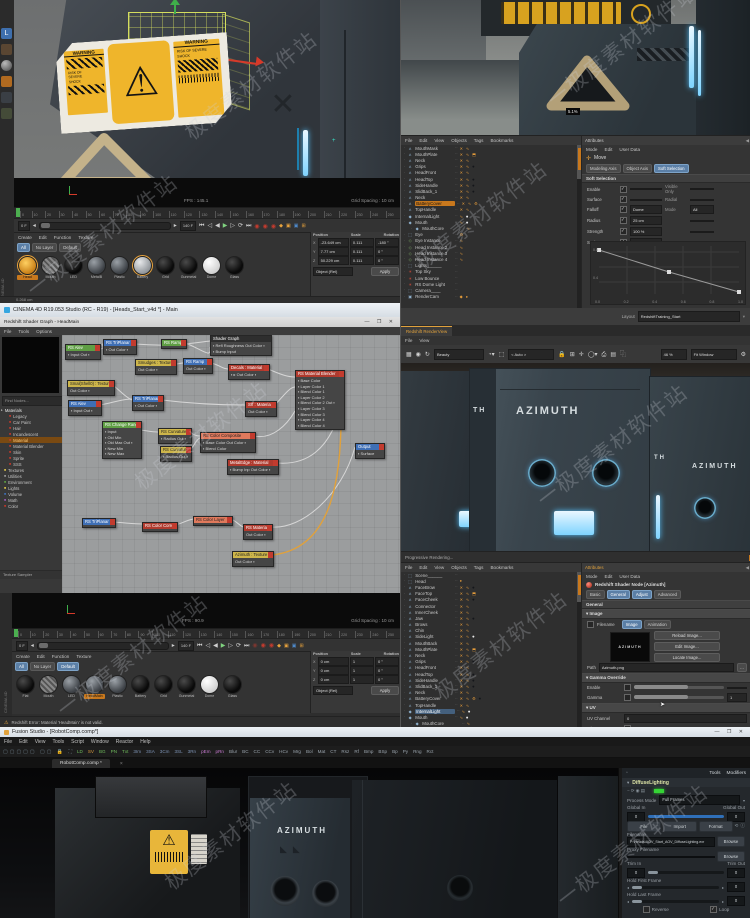 Image resolution: width=750 pixels, height=918 pixels. Describe the element at coordinates (623, 220) in the screenshot. I see `attr-checkbox` at that location.